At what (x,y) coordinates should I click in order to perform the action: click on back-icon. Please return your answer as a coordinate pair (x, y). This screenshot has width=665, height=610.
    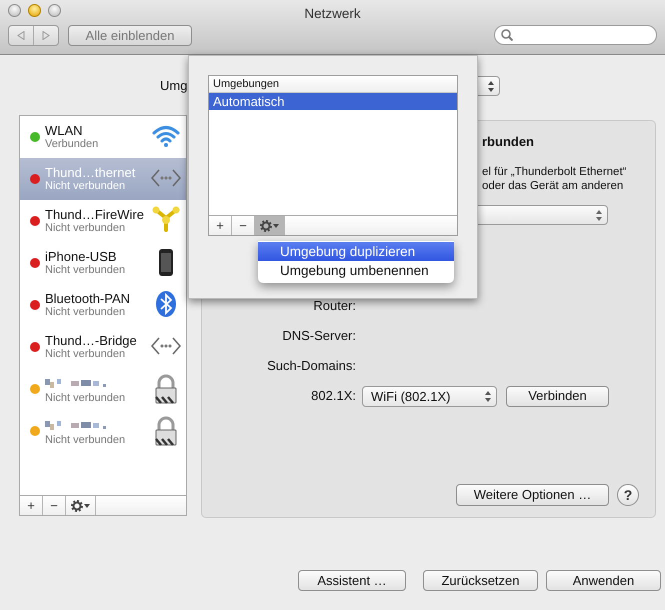
    Looking at the image, I should click on (21, 35).